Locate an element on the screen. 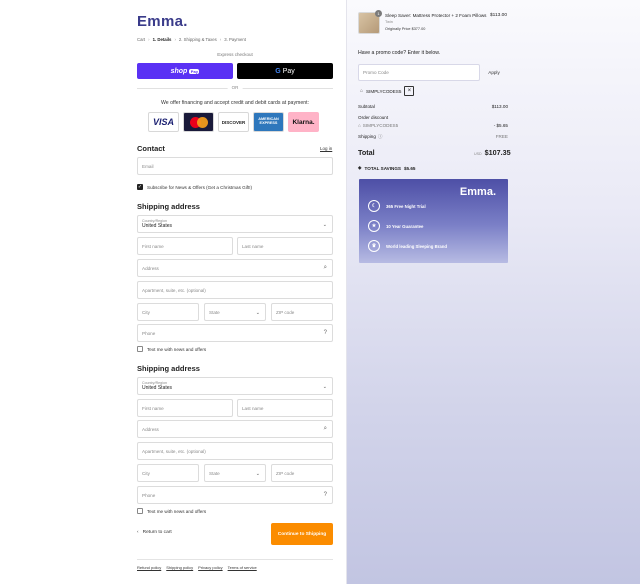  return-label: Return to cart is located at coordinates (157, 532).